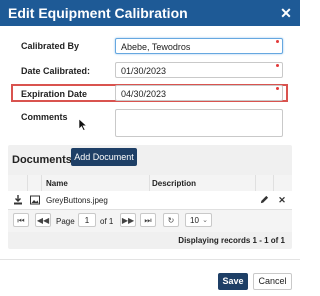  What do you see at coordinates (57, 183) in the screenshot?
I see `column-header-name: Name` at bounding box center [57, 183].